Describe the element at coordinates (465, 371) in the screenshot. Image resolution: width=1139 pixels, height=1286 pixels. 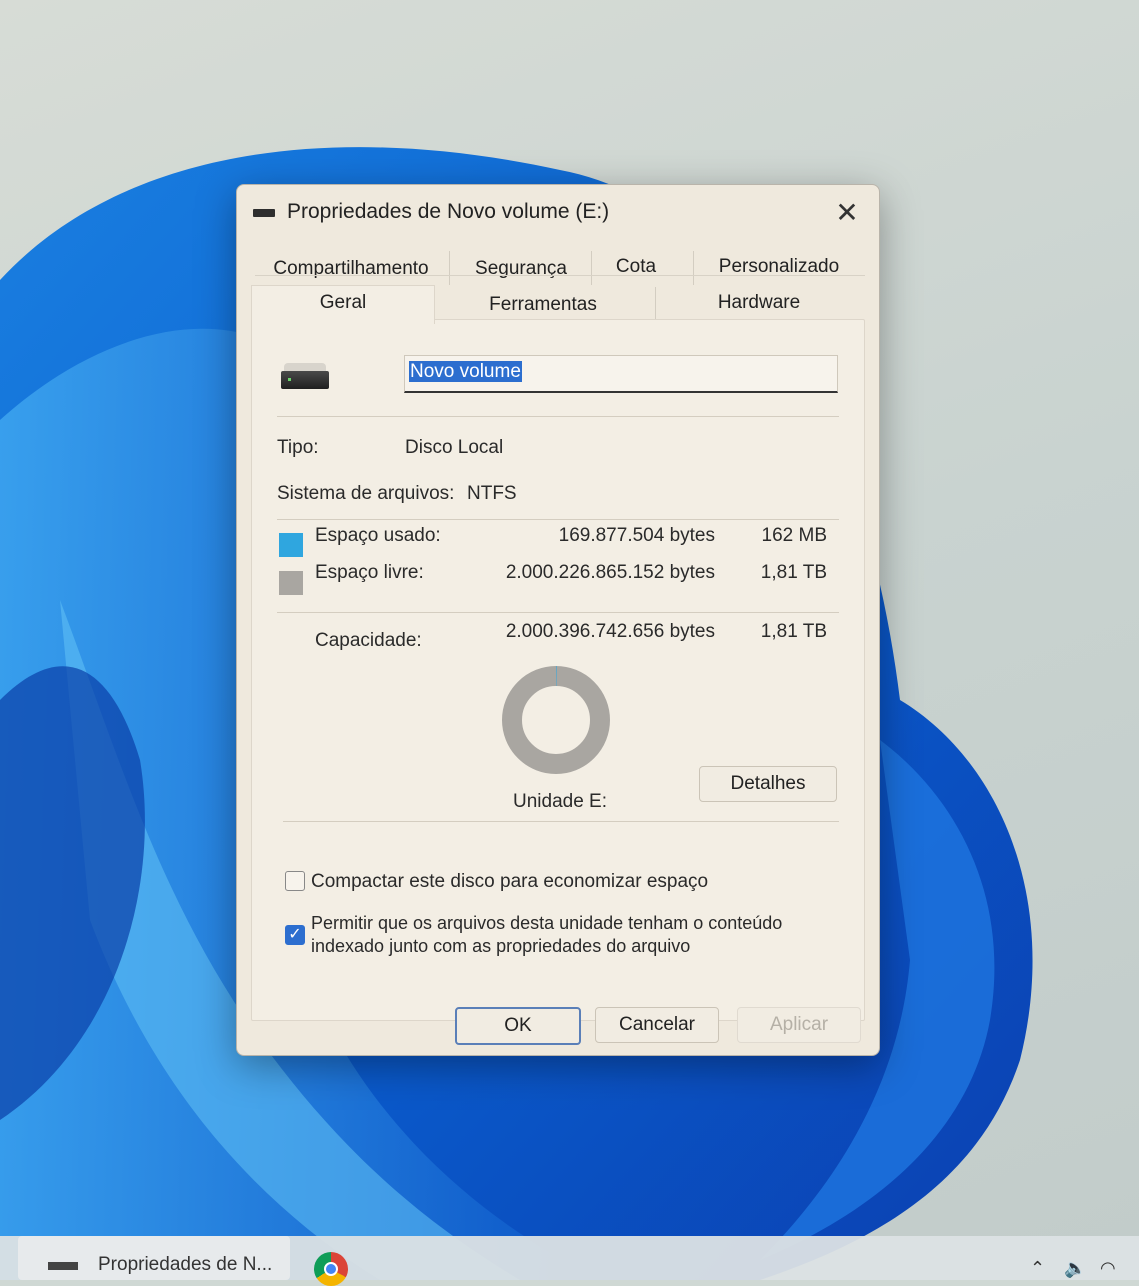
I see `volume-name-value: Novo volume` at that location.